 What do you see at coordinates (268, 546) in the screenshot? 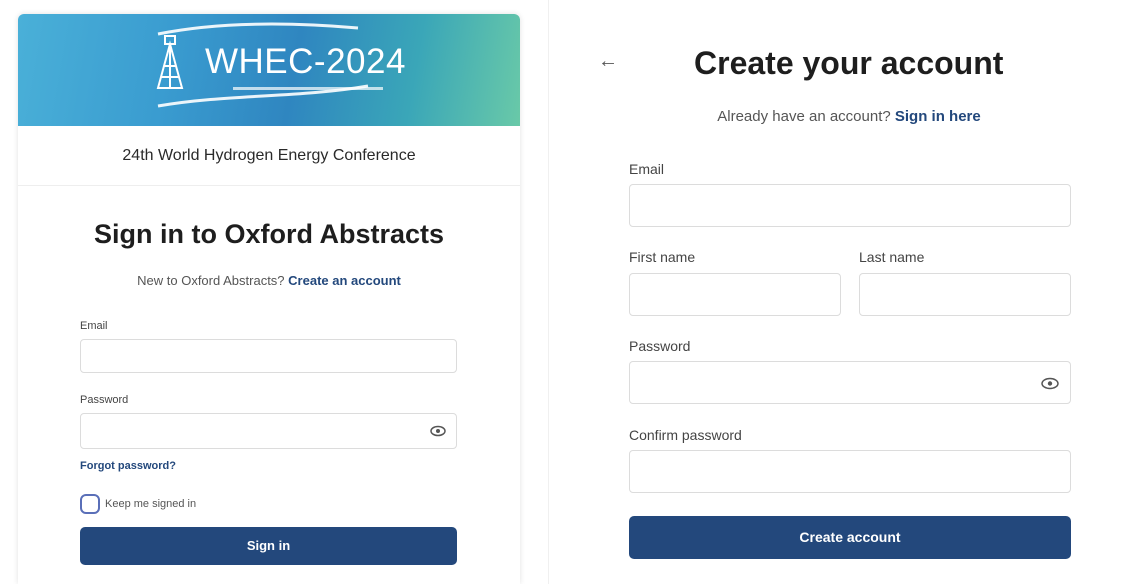
I see `signin-button: Sign in` at bounding box center [268, 546].